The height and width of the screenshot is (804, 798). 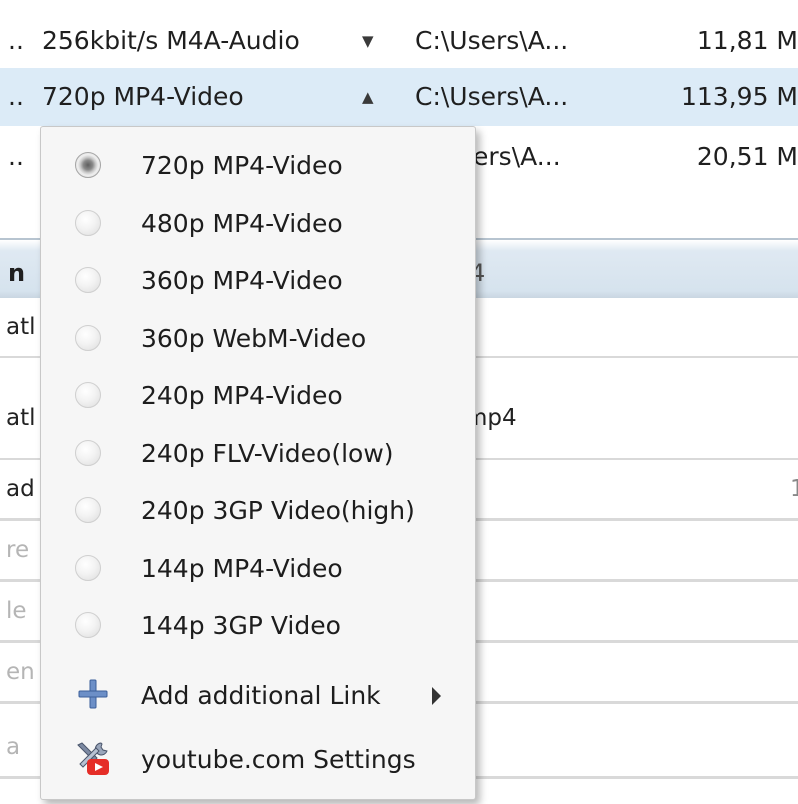 I want to click on format-option-label: 144p 3GP Video, so click(x=241, y=625).